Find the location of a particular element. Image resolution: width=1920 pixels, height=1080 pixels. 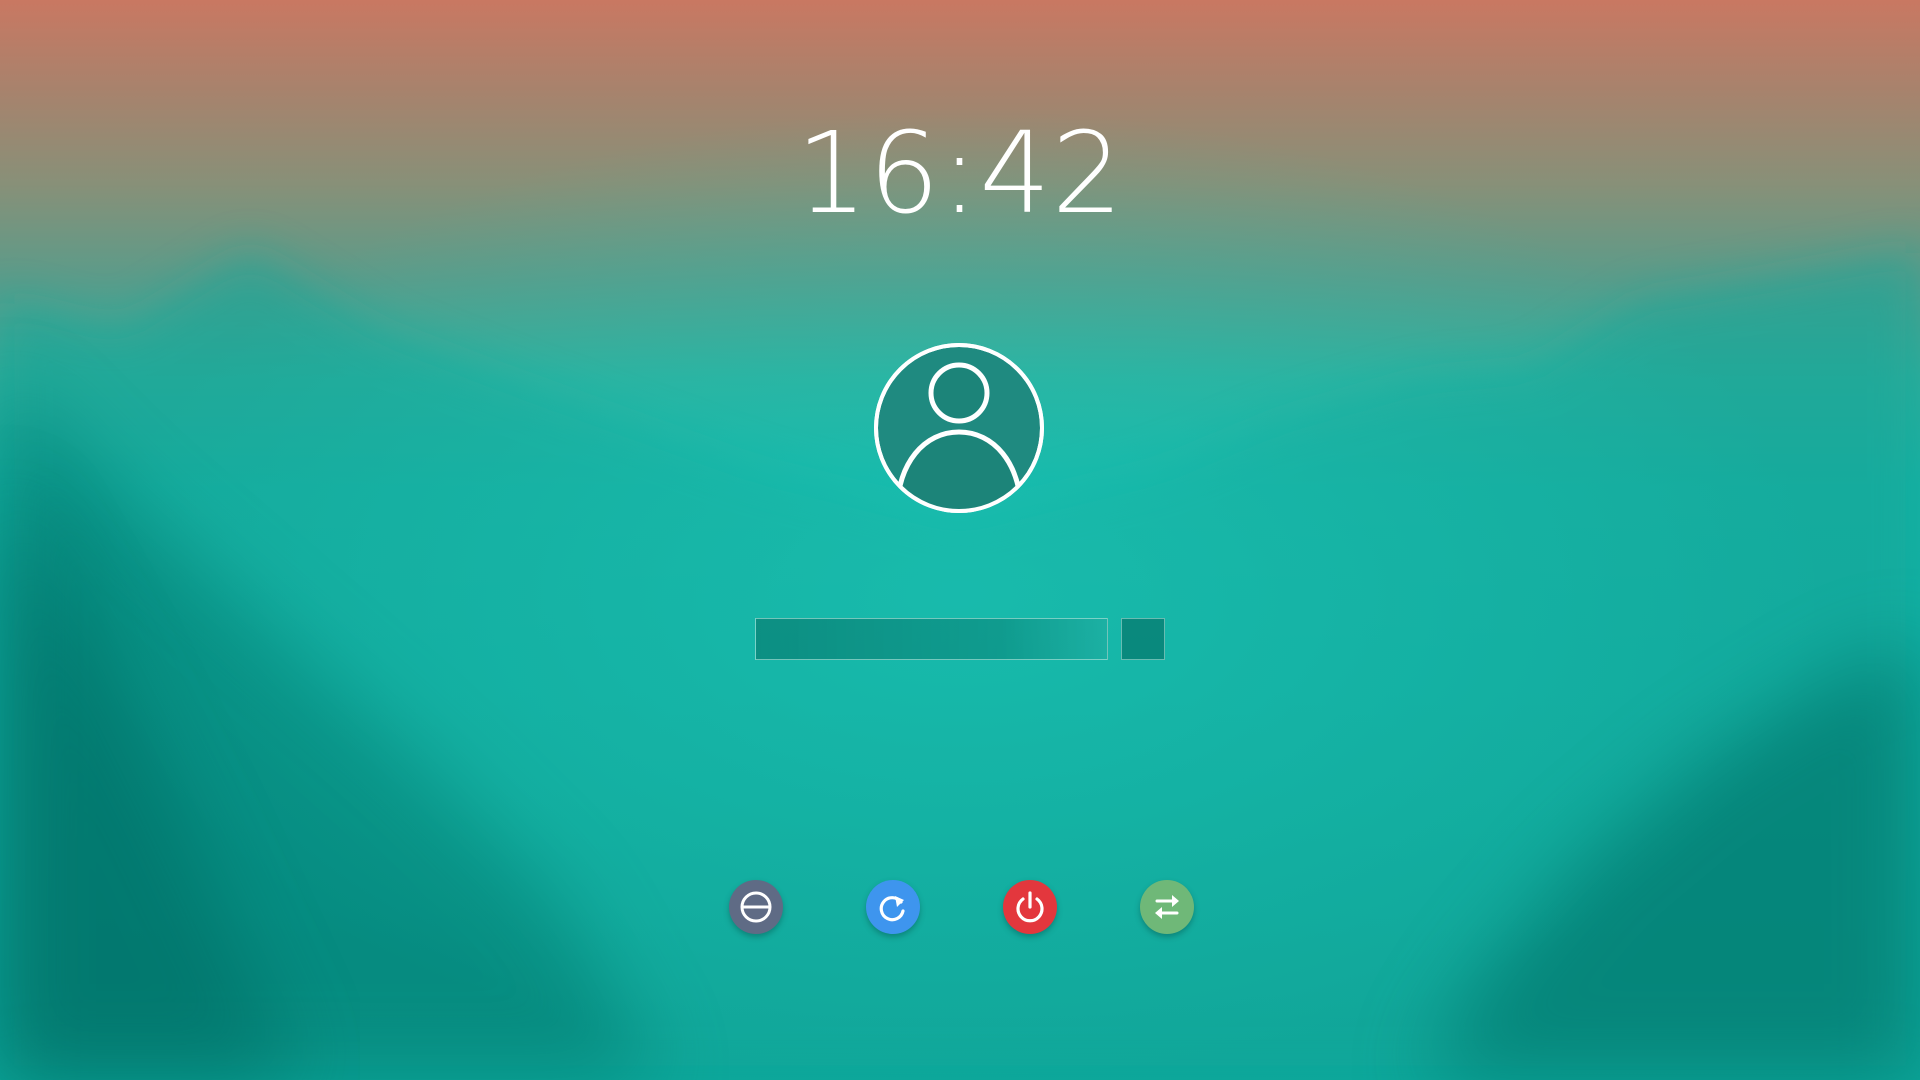

restart-button is located at coordinates (893, 907).